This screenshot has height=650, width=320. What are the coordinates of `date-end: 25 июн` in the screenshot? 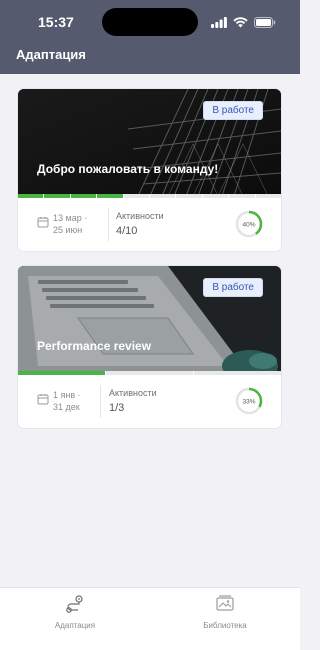 It's located at (68, 230).